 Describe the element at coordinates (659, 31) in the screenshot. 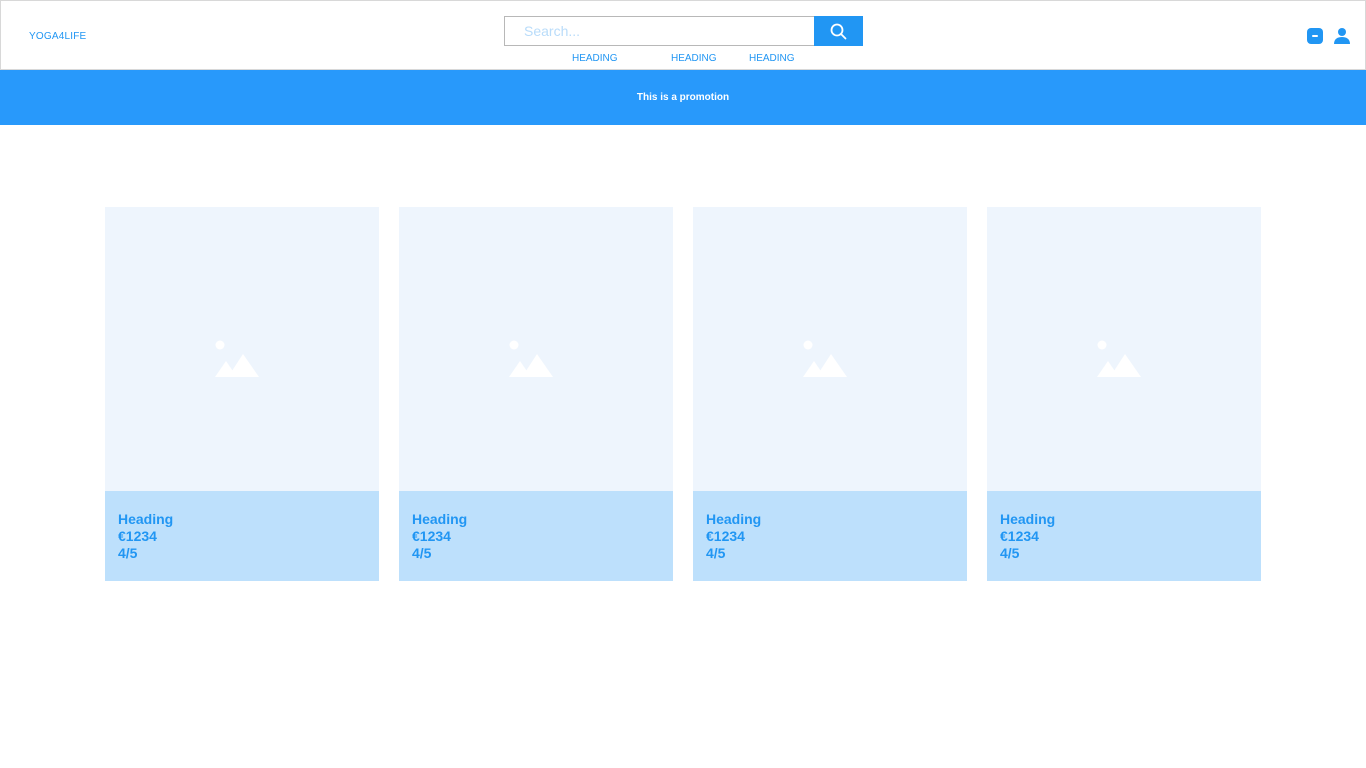

I see `search-input` at that location.